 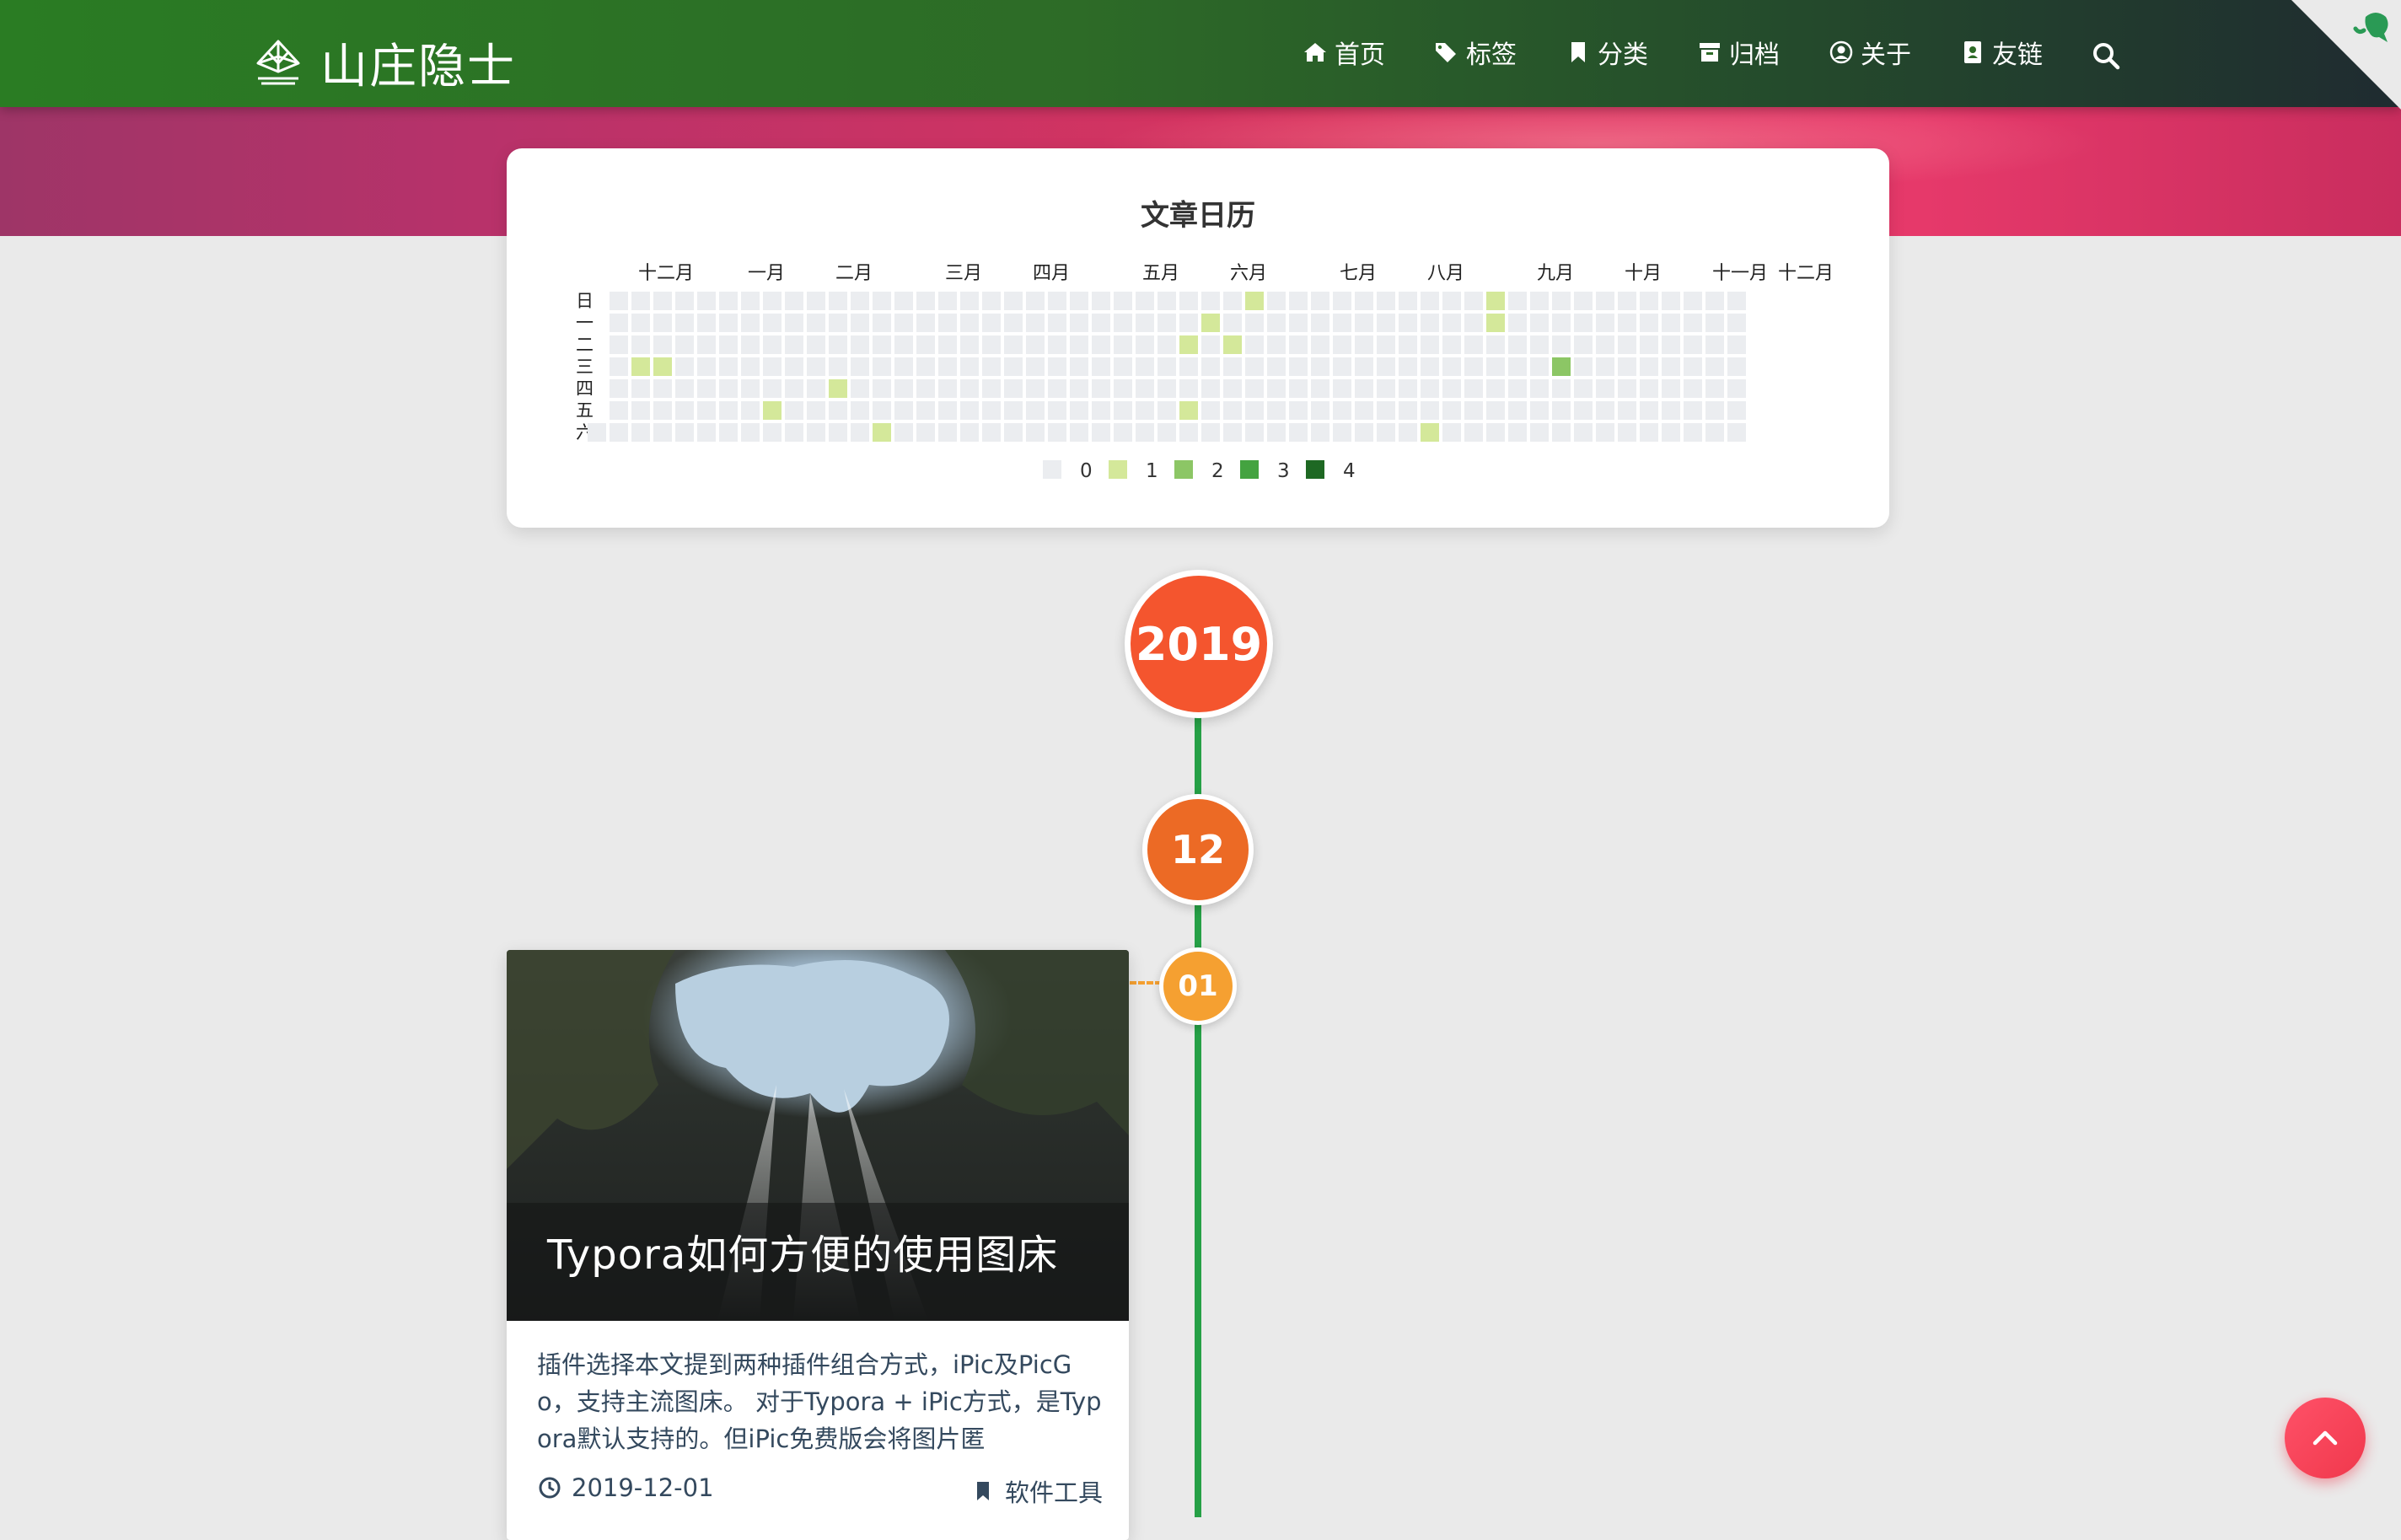 What do you see at coordinates (1607, 52) in the screenshot?
I see `nav-item-categories: 分类` at bounding box center [1607, 52].